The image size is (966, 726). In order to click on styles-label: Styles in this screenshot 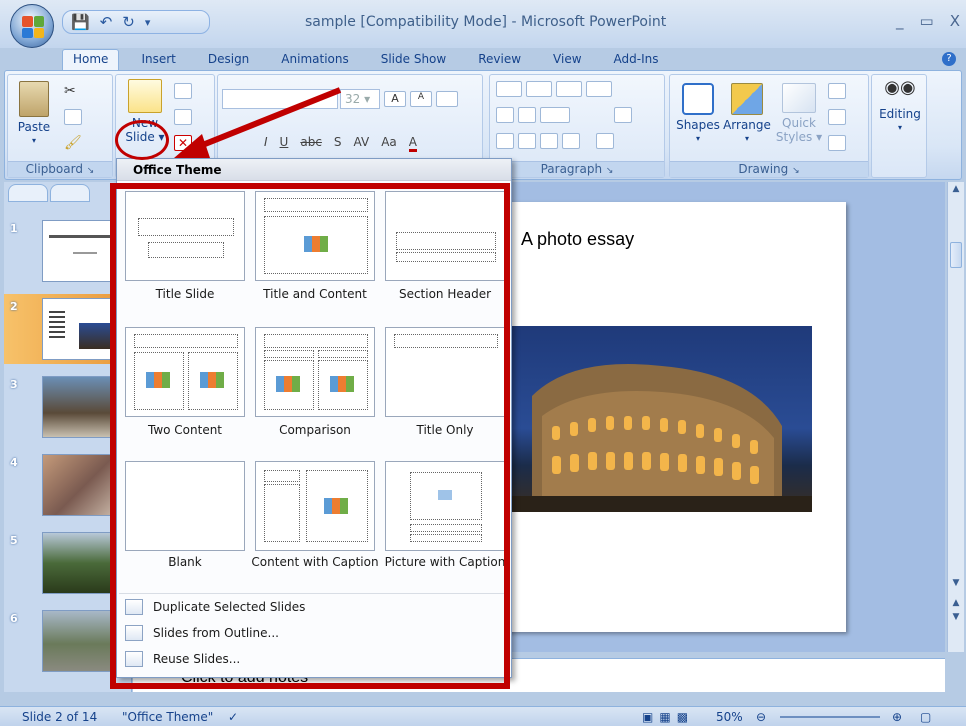, I will do `click(794, 137)`.